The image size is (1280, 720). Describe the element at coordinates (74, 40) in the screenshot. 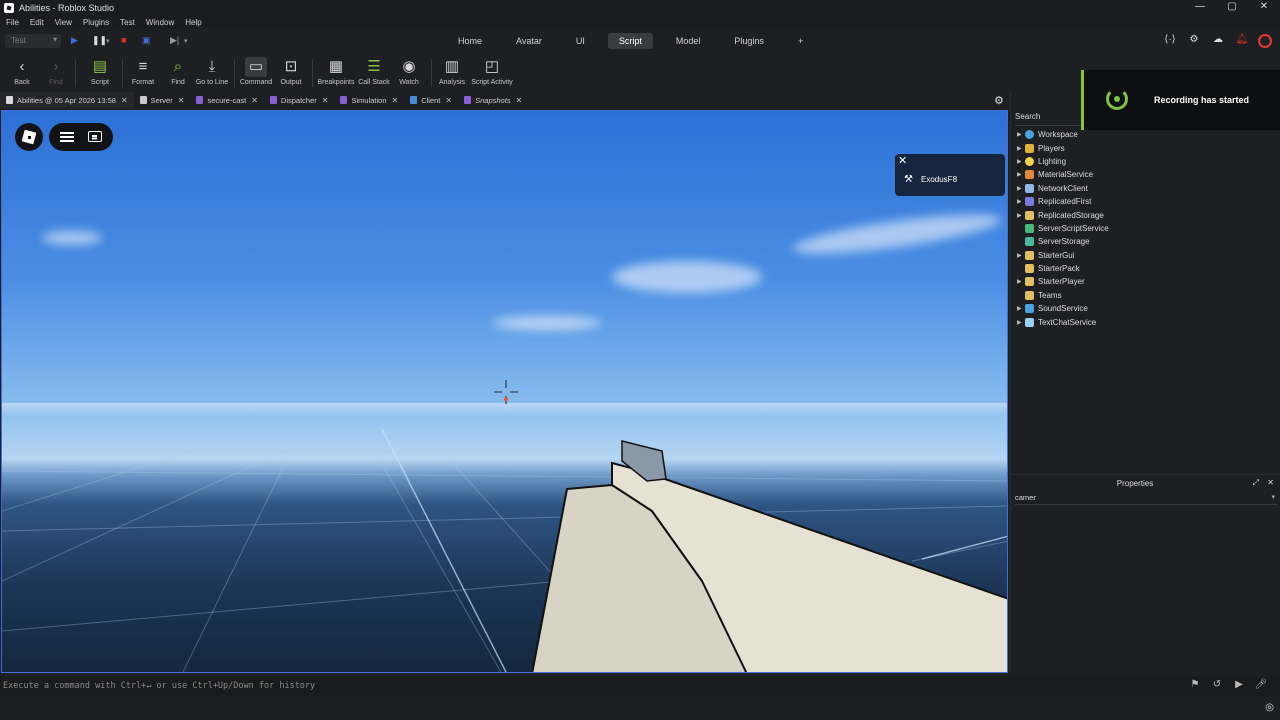

I see `play-icon: ▶` at that location.